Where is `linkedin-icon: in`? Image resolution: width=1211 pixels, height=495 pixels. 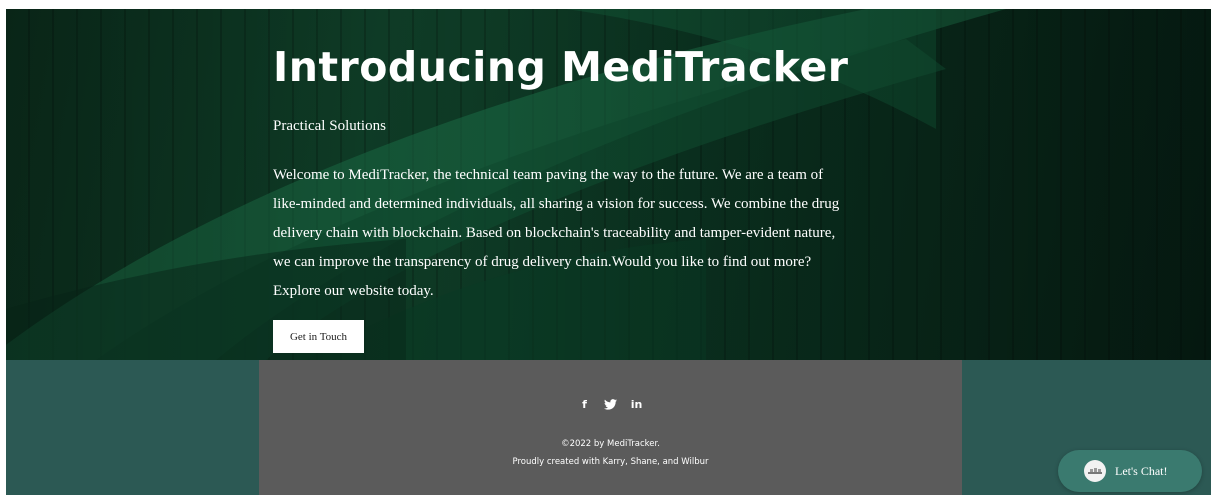
linkedin-icon: in is located at coordinates (637, 404).